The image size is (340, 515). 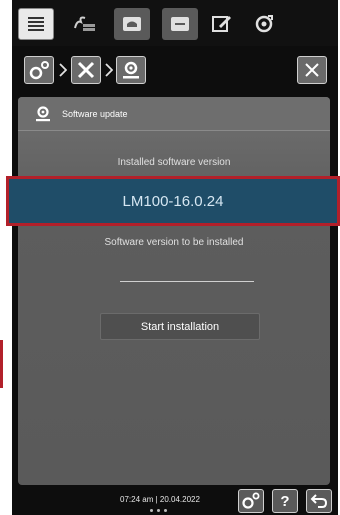 I want to click on menu-list-icon, so click(x=36, y=24).